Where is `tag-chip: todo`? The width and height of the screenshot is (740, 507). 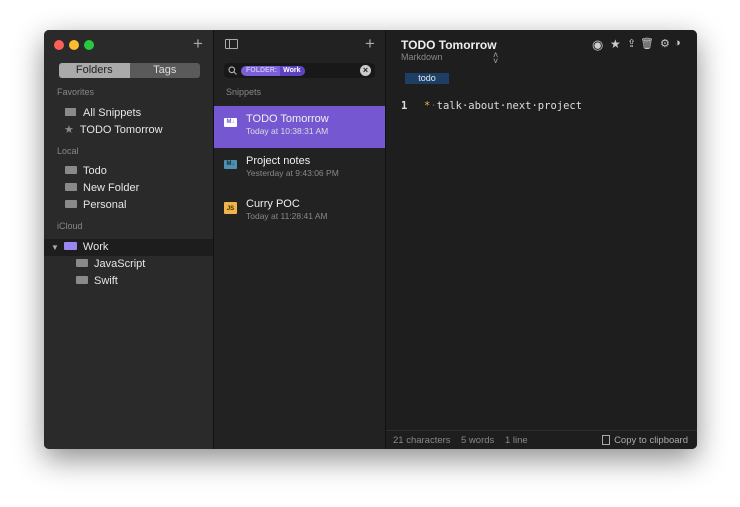 tag-chip: todo is located at coordinates (427, 78).